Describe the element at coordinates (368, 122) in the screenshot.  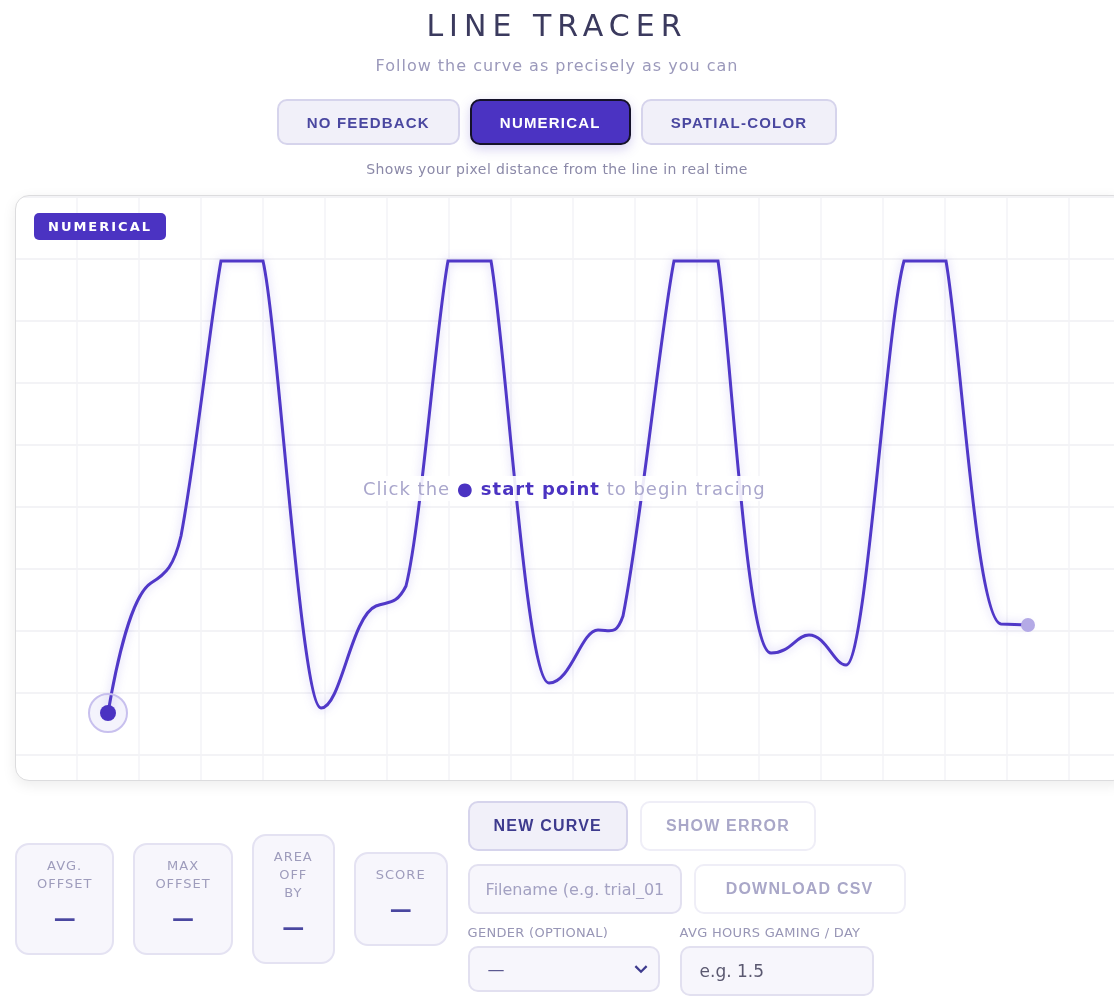
I see `mode-button: NO FEEDBACK` at that location.